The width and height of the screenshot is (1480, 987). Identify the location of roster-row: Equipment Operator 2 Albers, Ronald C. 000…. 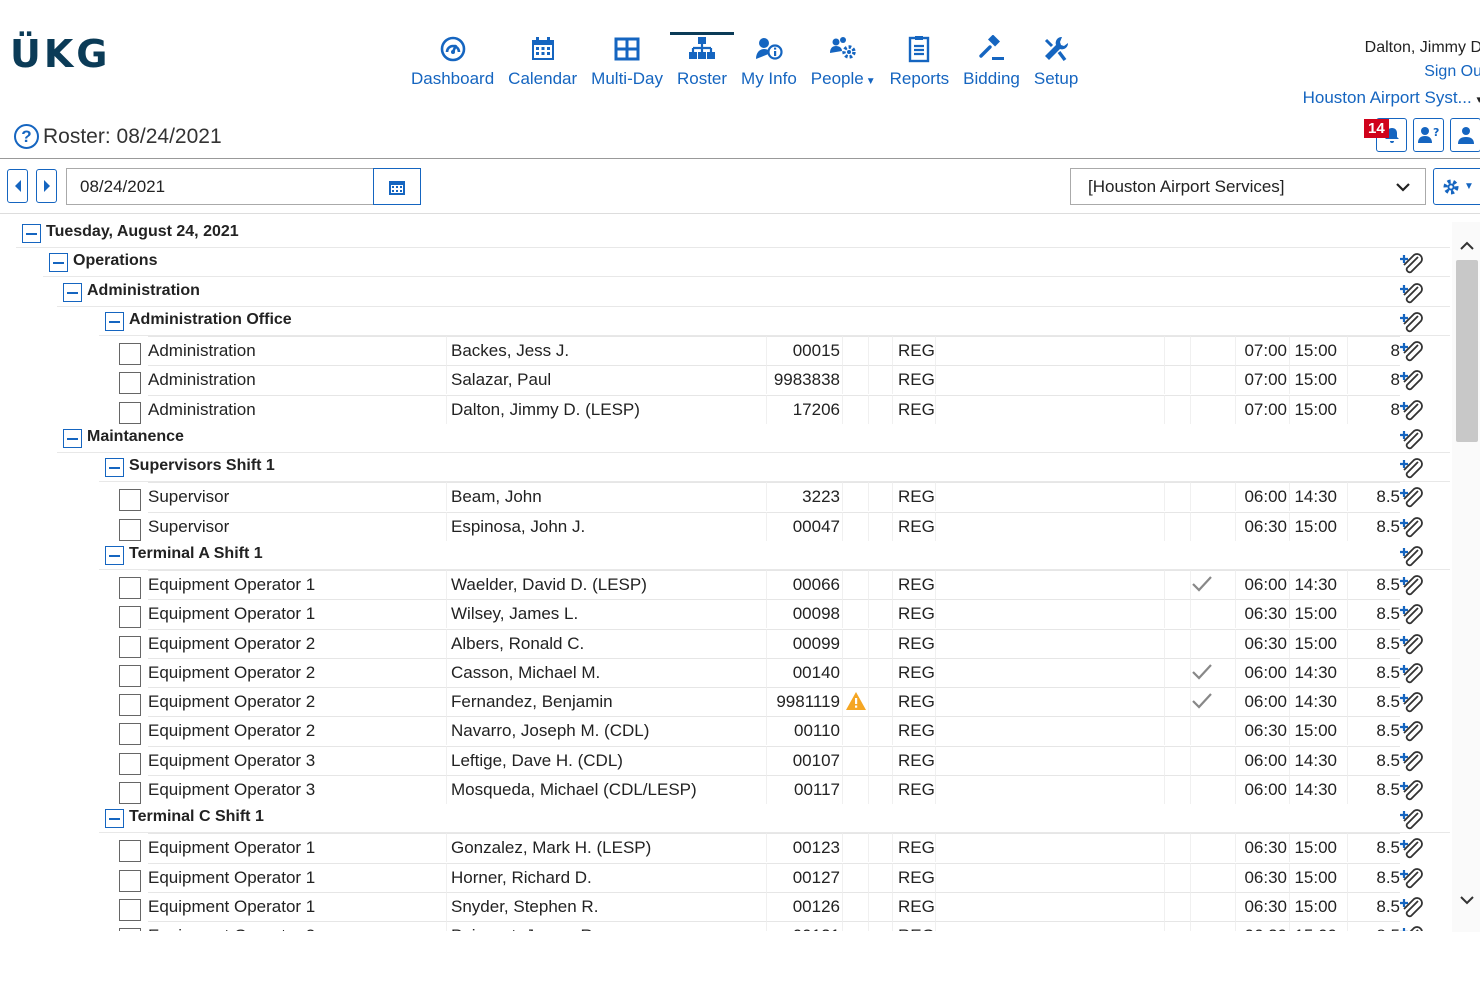
(725, 643).